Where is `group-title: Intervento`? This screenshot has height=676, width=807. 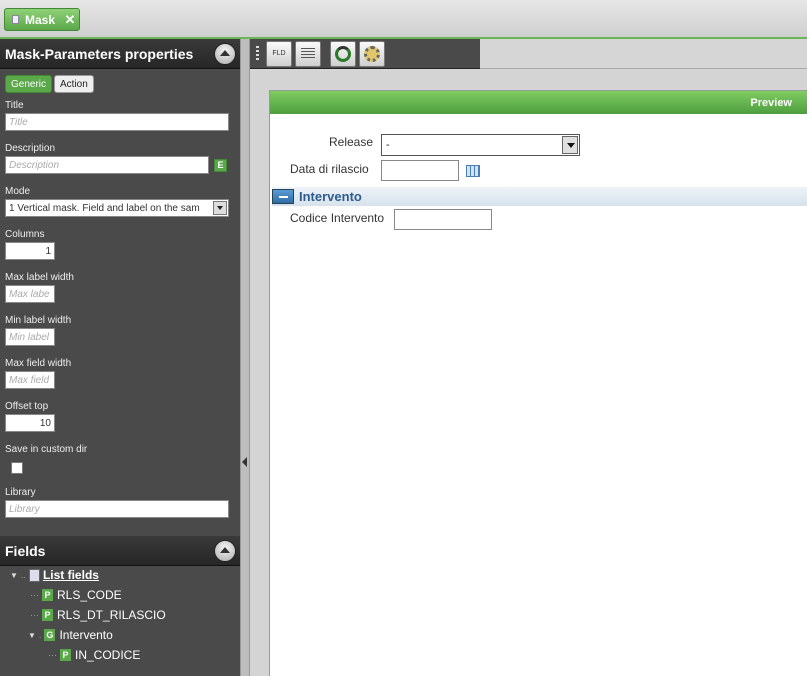 group-title: Intervento is located at coordinates (330, 196).